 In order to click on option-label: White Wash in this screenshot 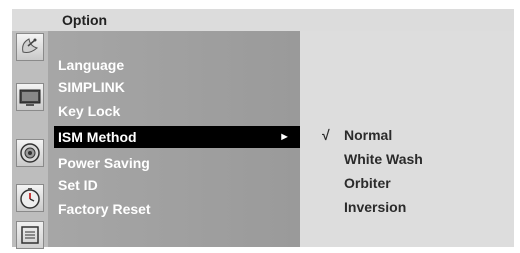, I will do `click(383, 159)`.